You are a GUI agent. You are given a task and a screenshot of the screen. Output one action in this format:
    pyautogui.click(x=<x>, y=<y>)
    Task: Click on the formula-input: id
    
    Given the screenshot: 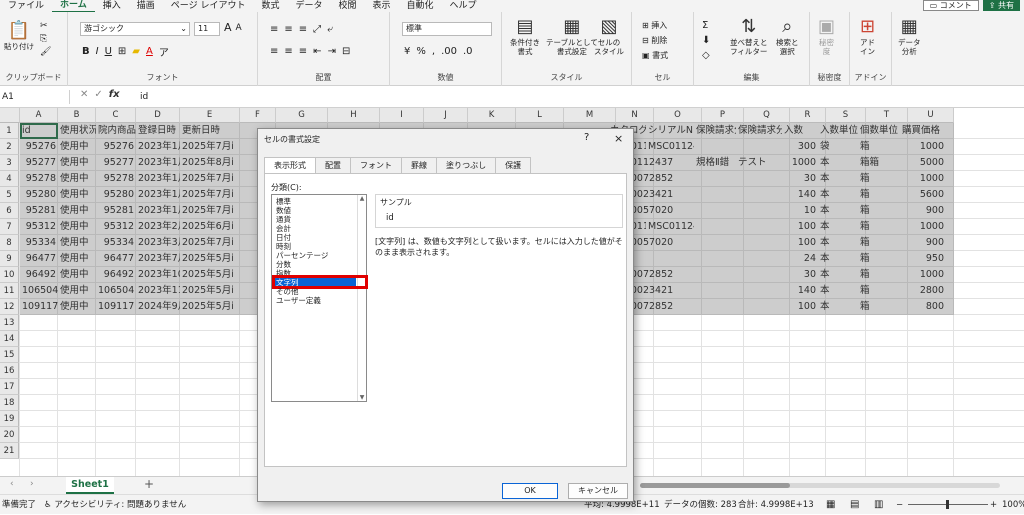 What is the action you would take?
    pyautogui.click(x=144, y=97)
    